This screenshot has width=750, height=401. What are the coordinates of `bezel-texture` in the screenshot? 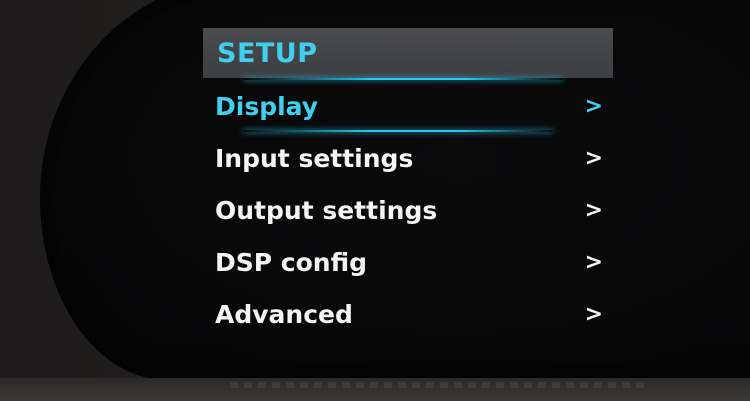 It's located at (440, 385).